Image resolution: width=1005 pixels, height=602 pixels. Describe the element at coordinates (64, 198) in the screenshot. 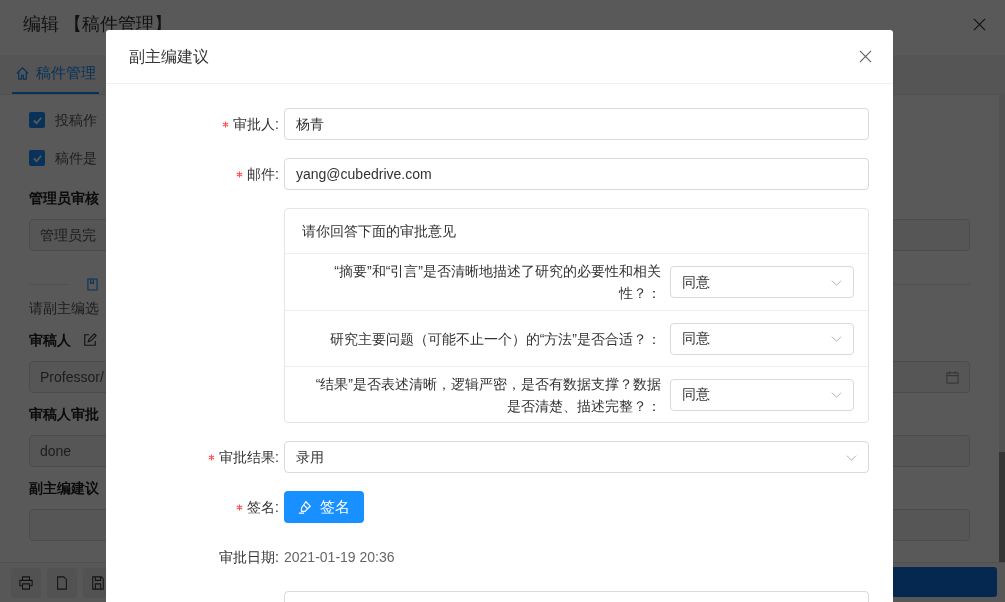

I see `section-heading: 管理员审核` at that location.